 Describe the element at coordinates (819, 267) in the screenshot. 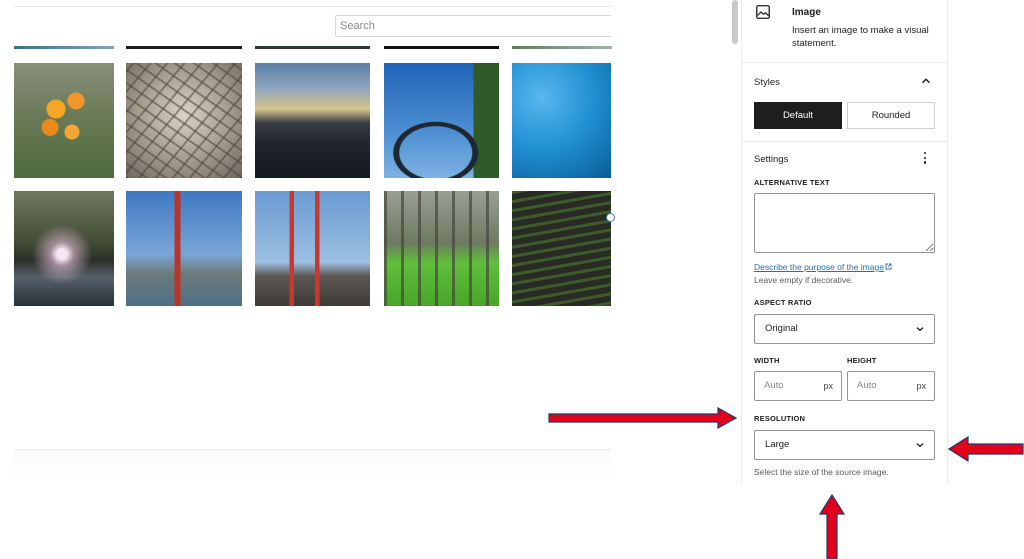

I see `alt-help-link-text: Describe the purpose of the image` at that location.